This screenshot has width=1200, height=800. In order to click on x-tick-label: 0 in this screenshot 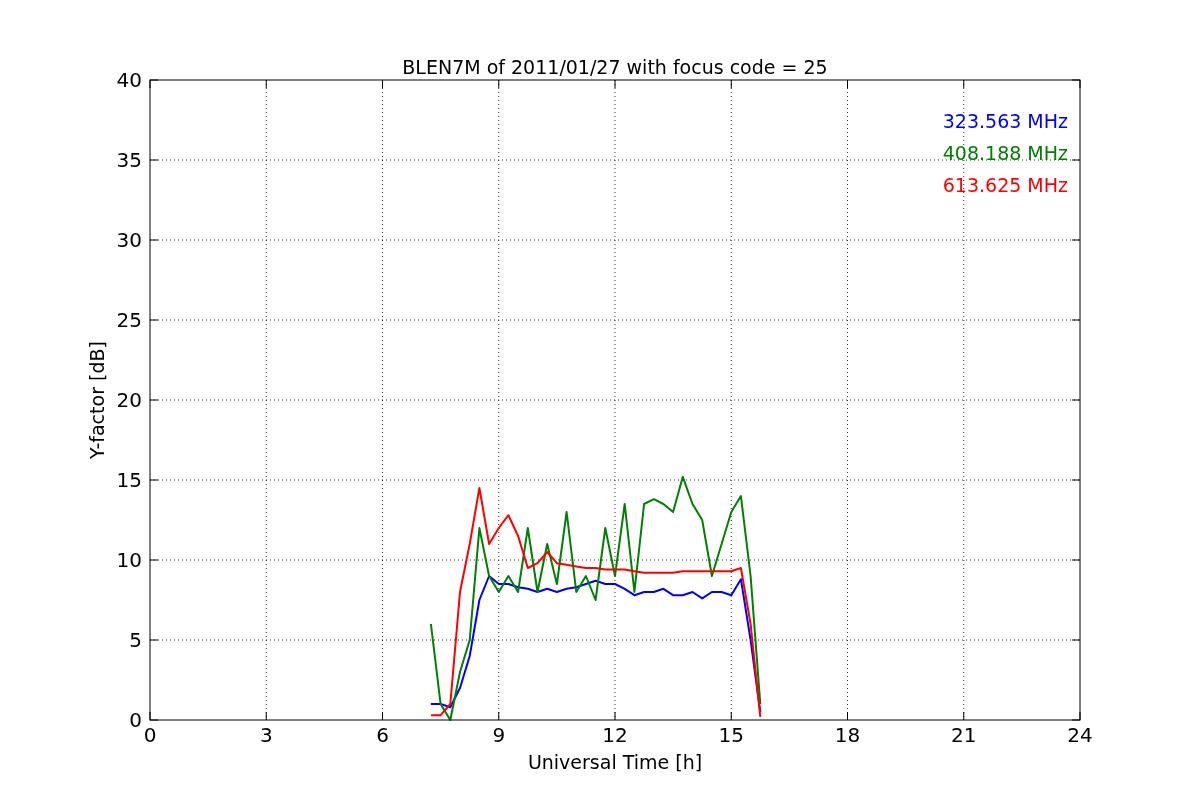, I will do `click(150, 735)`.